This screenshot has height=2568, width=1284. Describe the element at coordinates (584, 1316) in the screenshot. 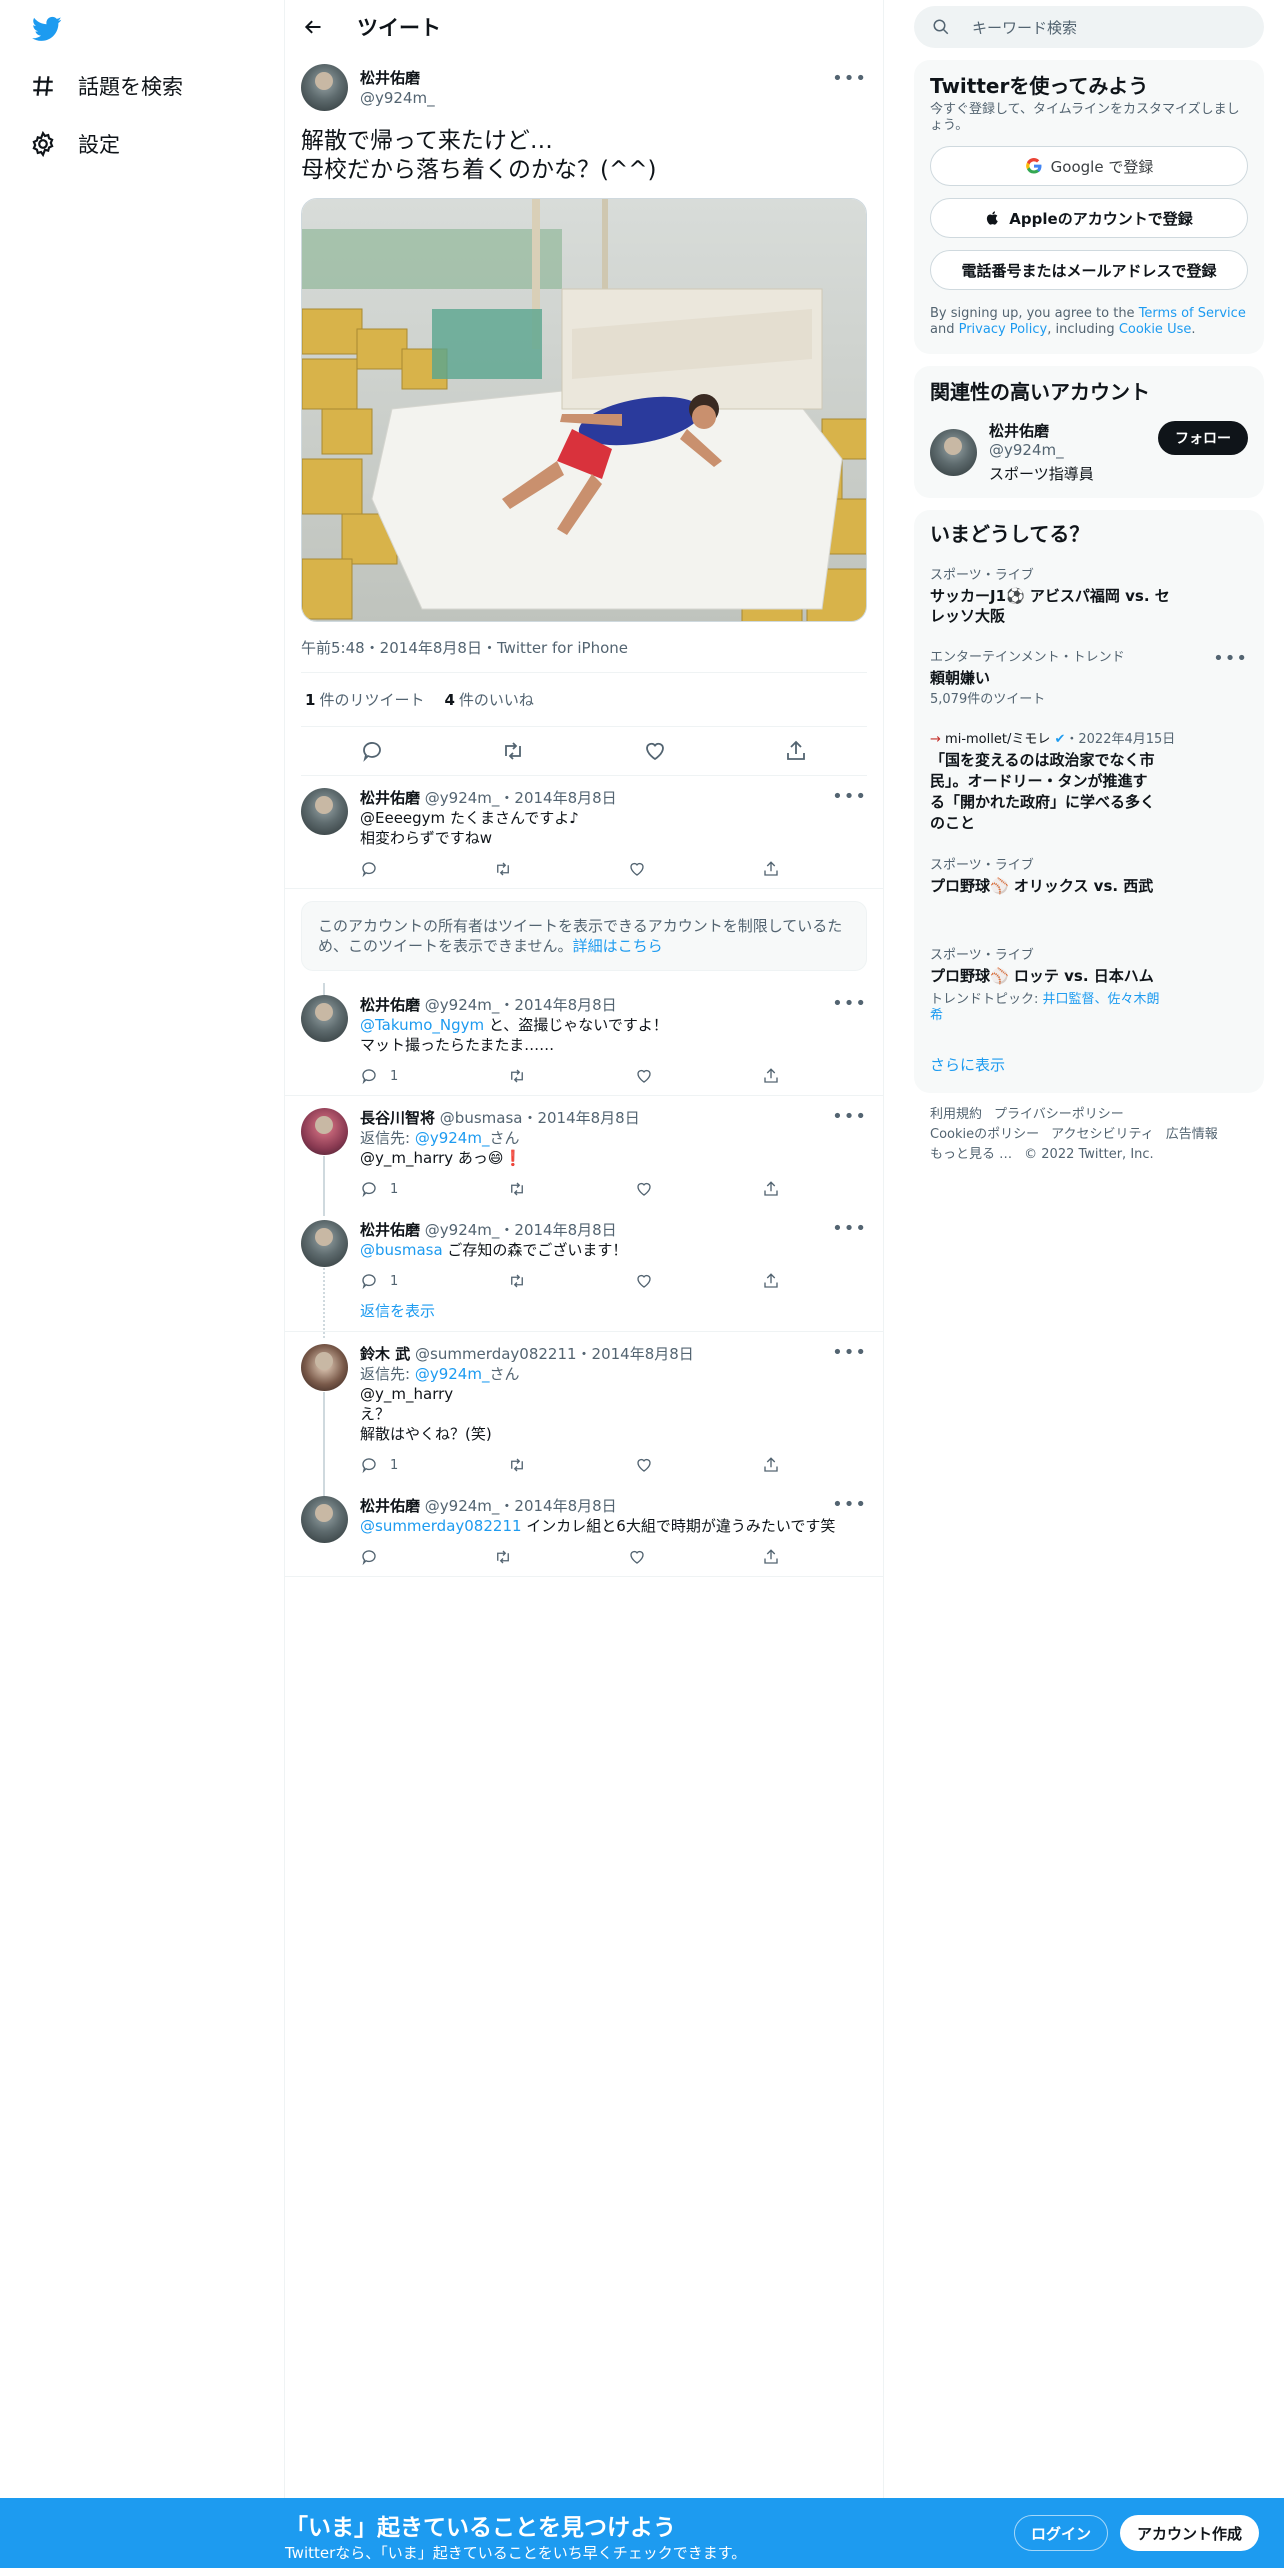

I see `show-replies-link: 返信を表示` at that location.